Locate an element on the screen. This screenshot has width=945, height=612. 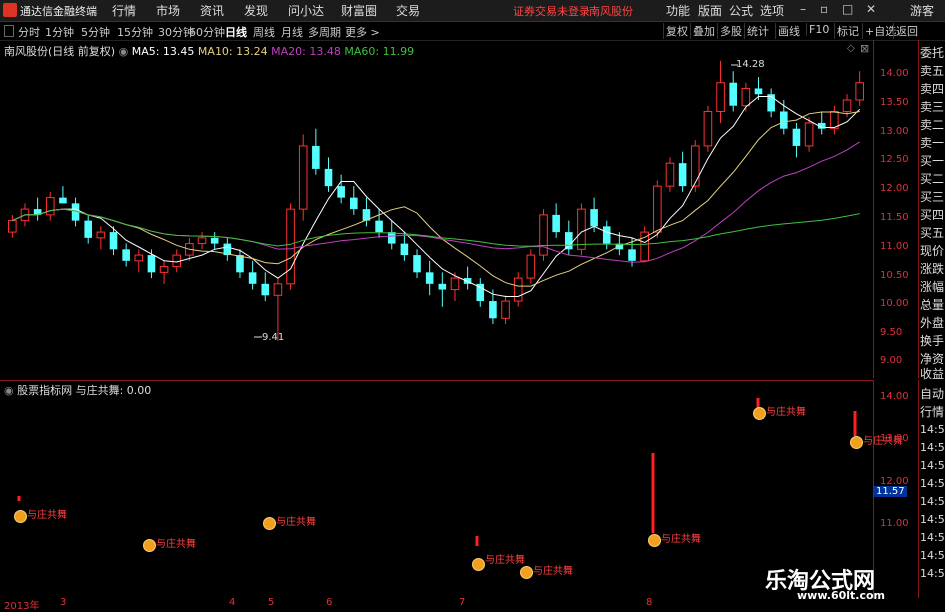
minimize-icon: – is located at coordinates (803, 9).